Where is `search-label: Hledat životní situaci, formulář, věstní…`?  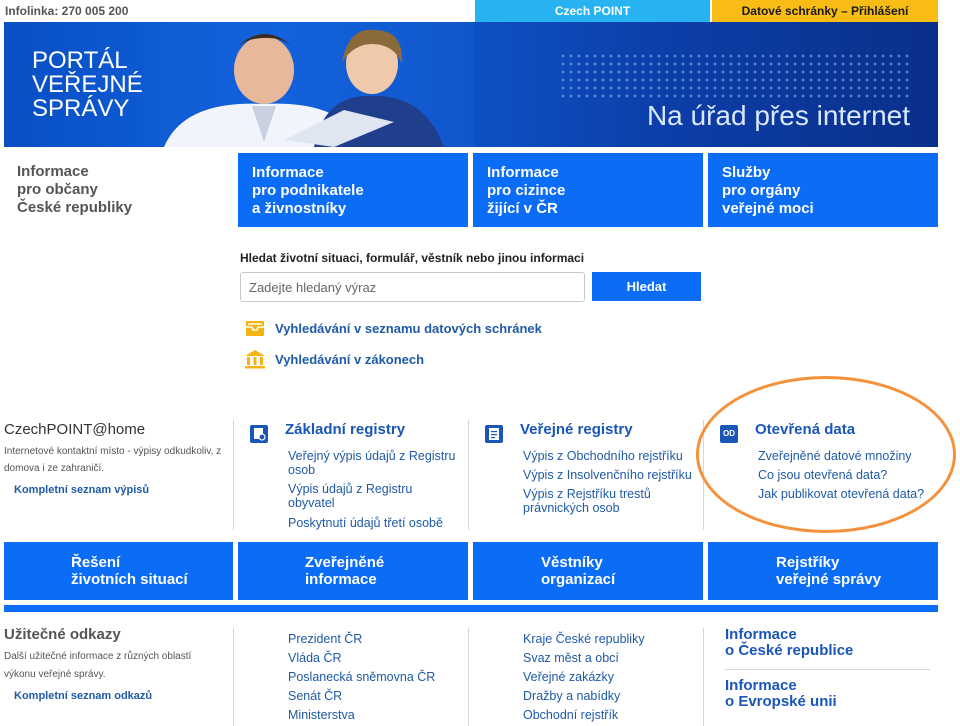 search-label: Hledat životní situaci, formulář, věstní… is located at coordinates (412, 258).